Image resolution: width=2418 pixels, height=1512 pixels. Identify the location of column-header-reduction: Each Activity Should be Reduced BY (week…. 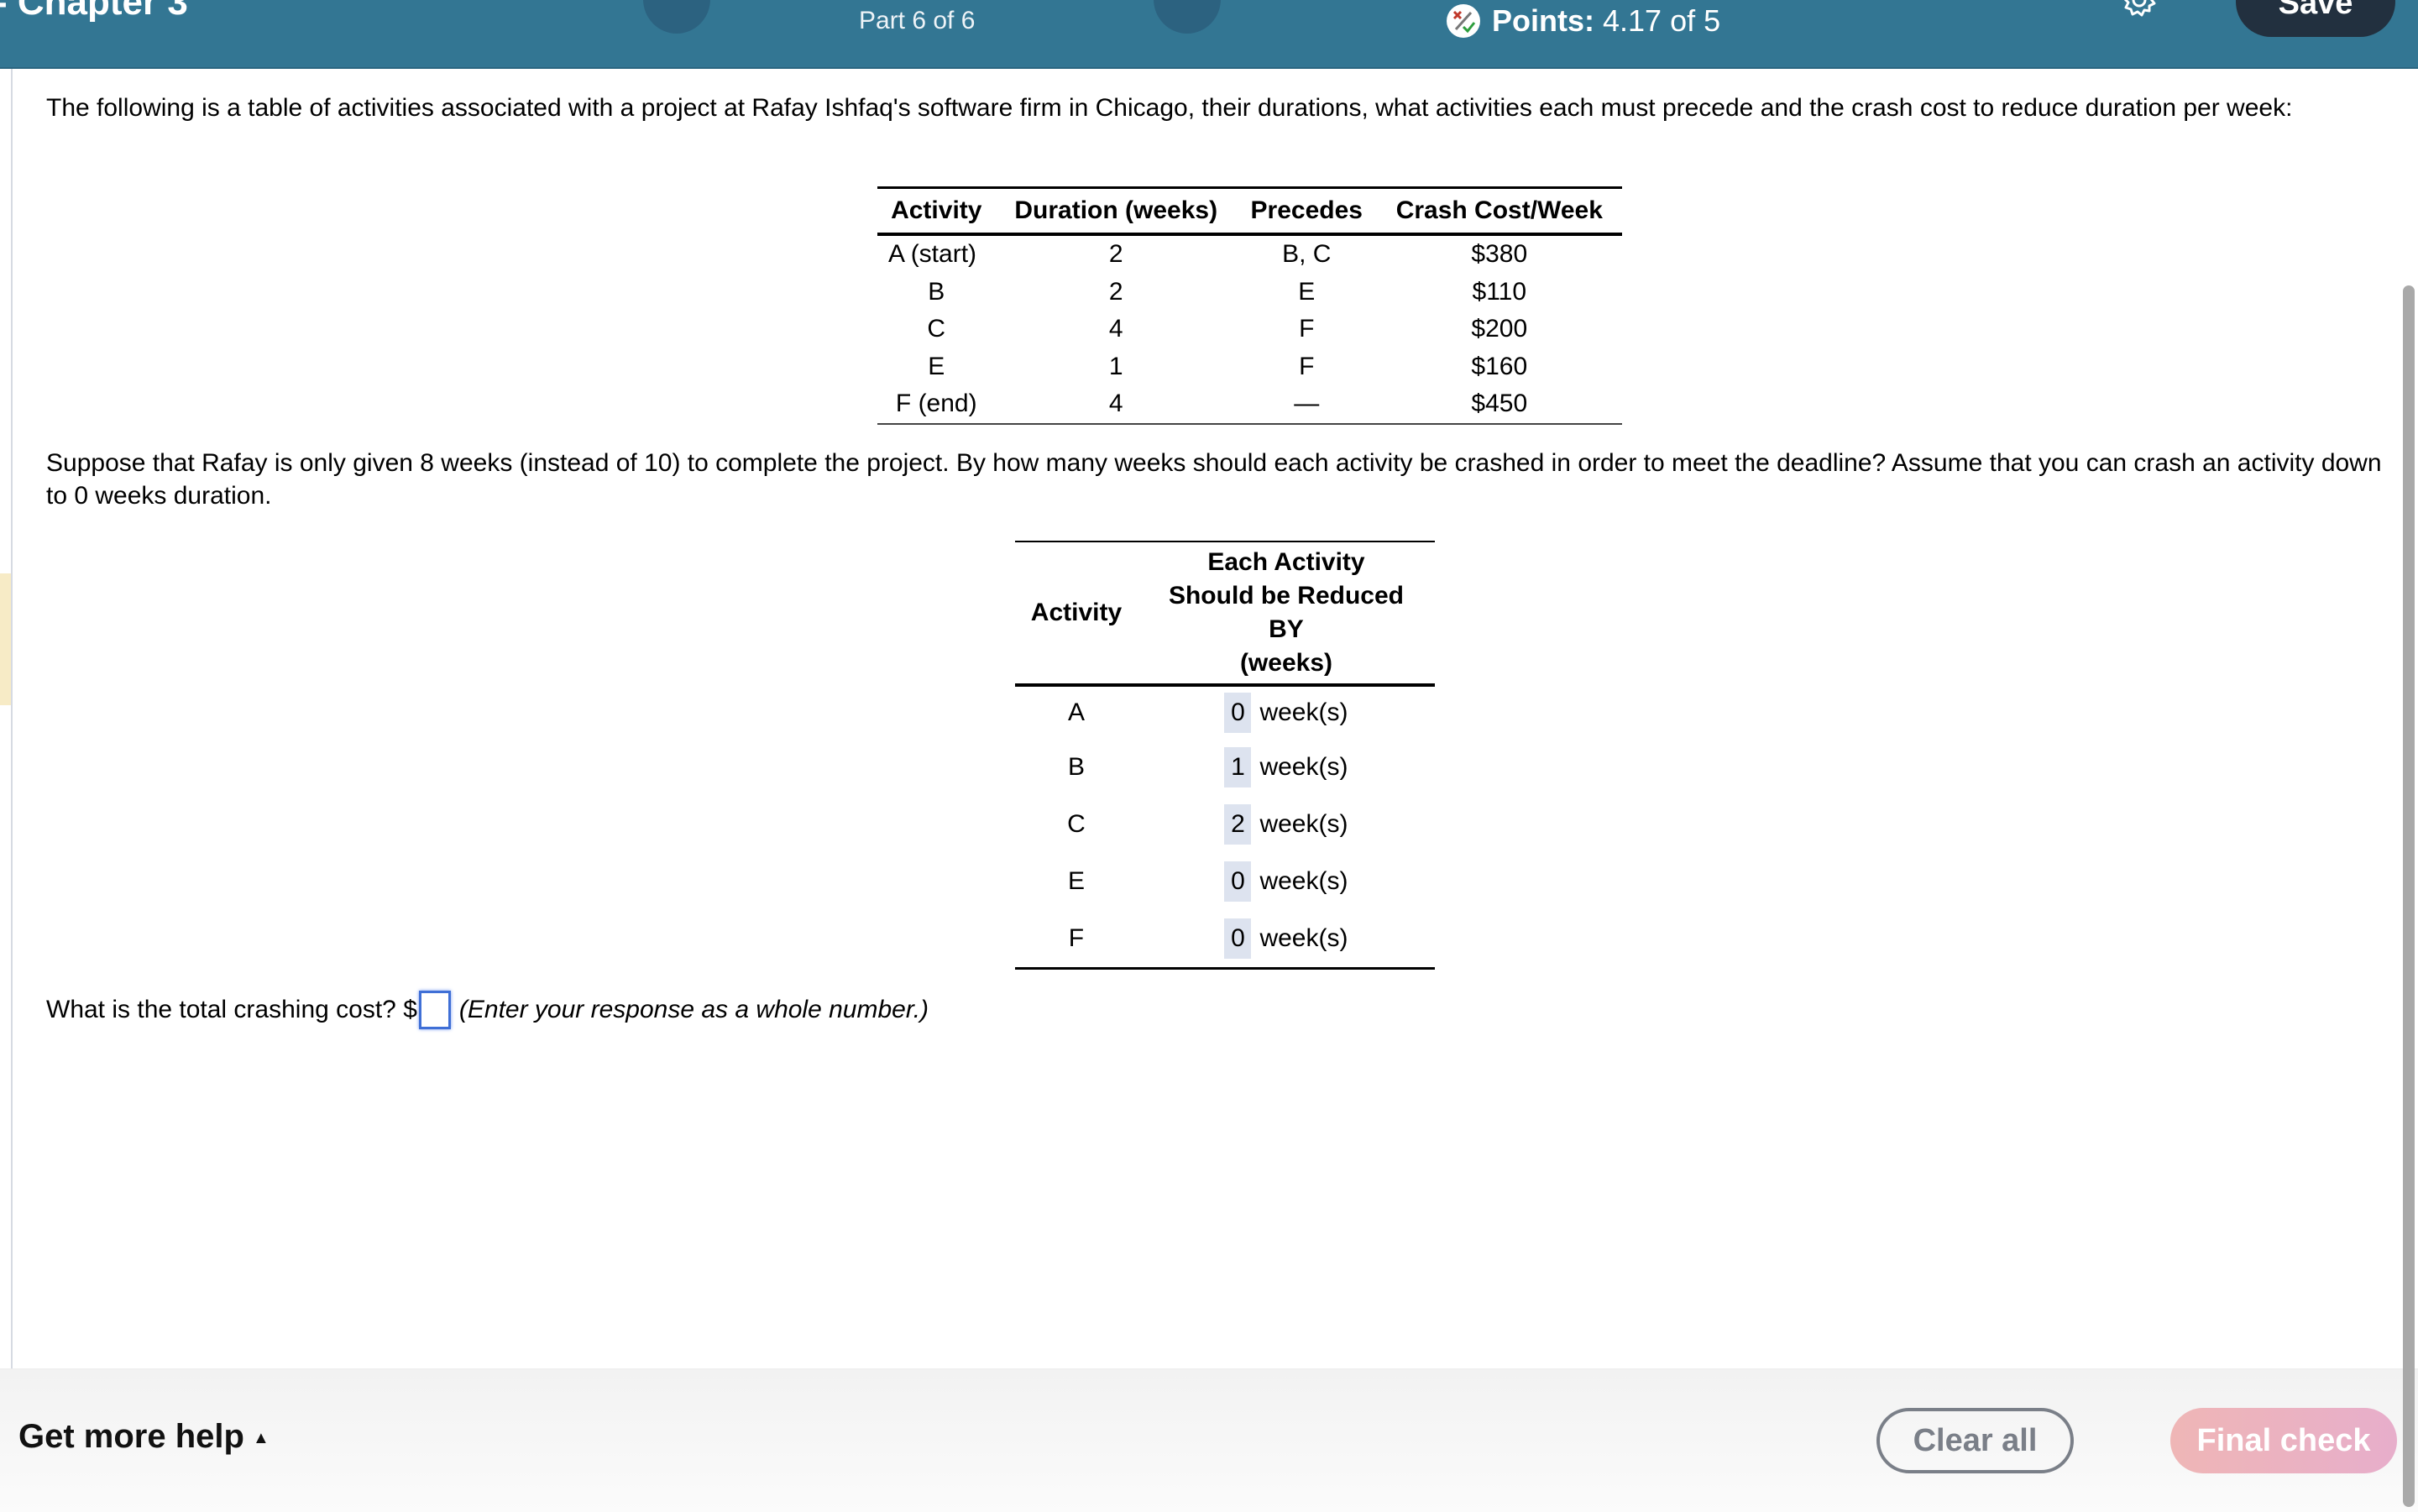
(1286, 614).